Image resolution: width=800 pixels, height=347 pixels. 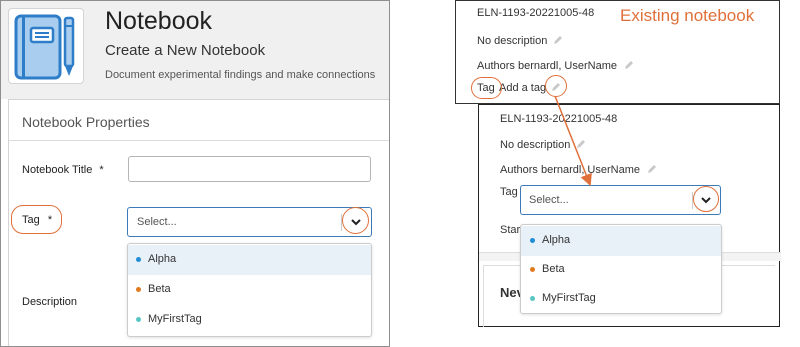 What do you see at coordinates (573, 141) in the screenshot?
I see `annotation-arrow` at bounding box center [573, 141].